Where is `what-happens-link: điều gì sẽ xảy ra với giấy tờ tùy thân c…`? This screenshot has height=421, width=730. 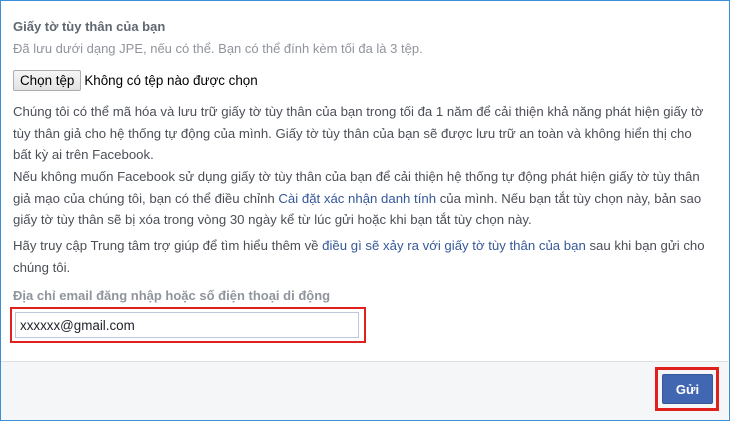 what-happens-link: điều gì sẽ xảy ra với giấy tờ tùy thân c… is located at coordinates (454, 245).